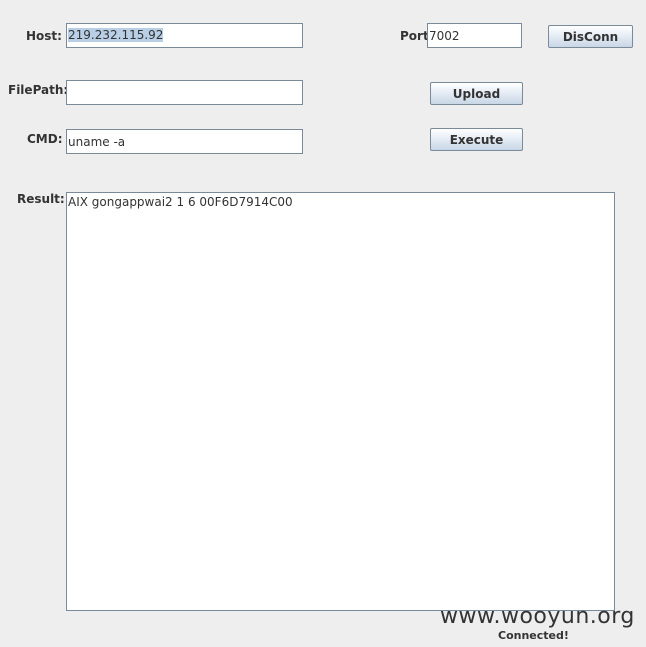  Describe the element at coordinates (590, 36) in the screenshot. I see `disconnect-button: DisConn` at that location.